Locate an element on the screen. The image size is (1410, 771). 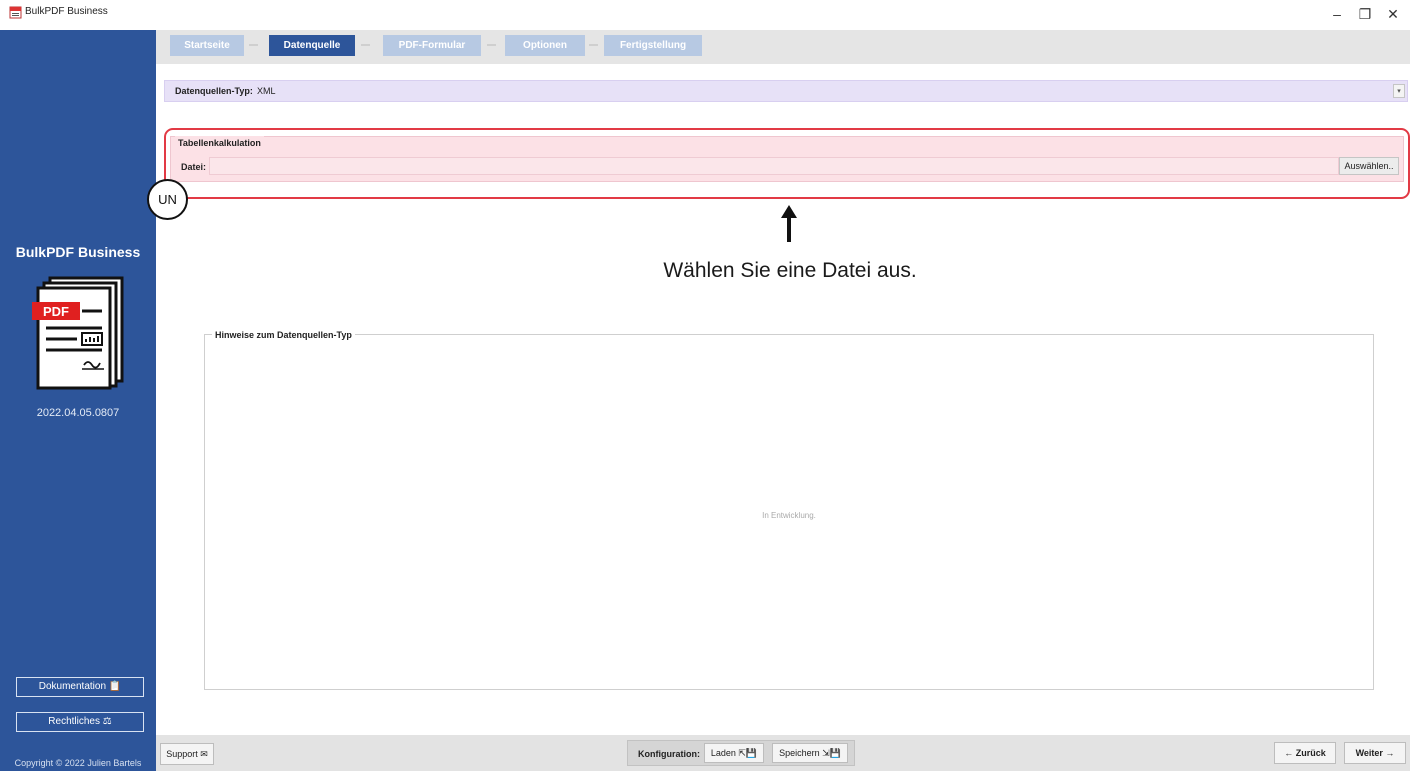
file-label: Datei: is located at coordinates (194, 167).